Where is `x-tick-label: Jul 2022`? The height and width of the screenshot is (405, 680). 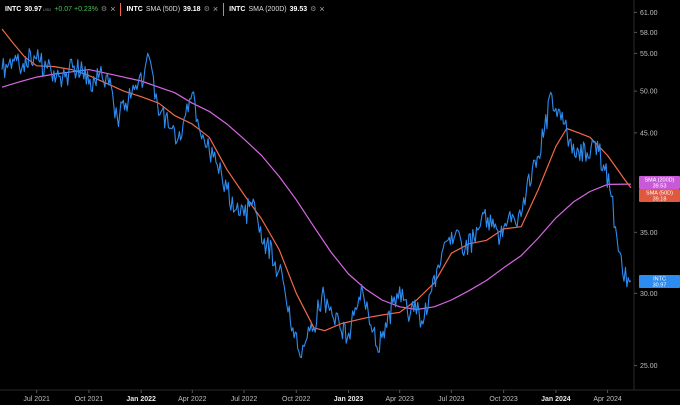 x-tick-label: Jul 2022 is located at coordinates (244, 399).